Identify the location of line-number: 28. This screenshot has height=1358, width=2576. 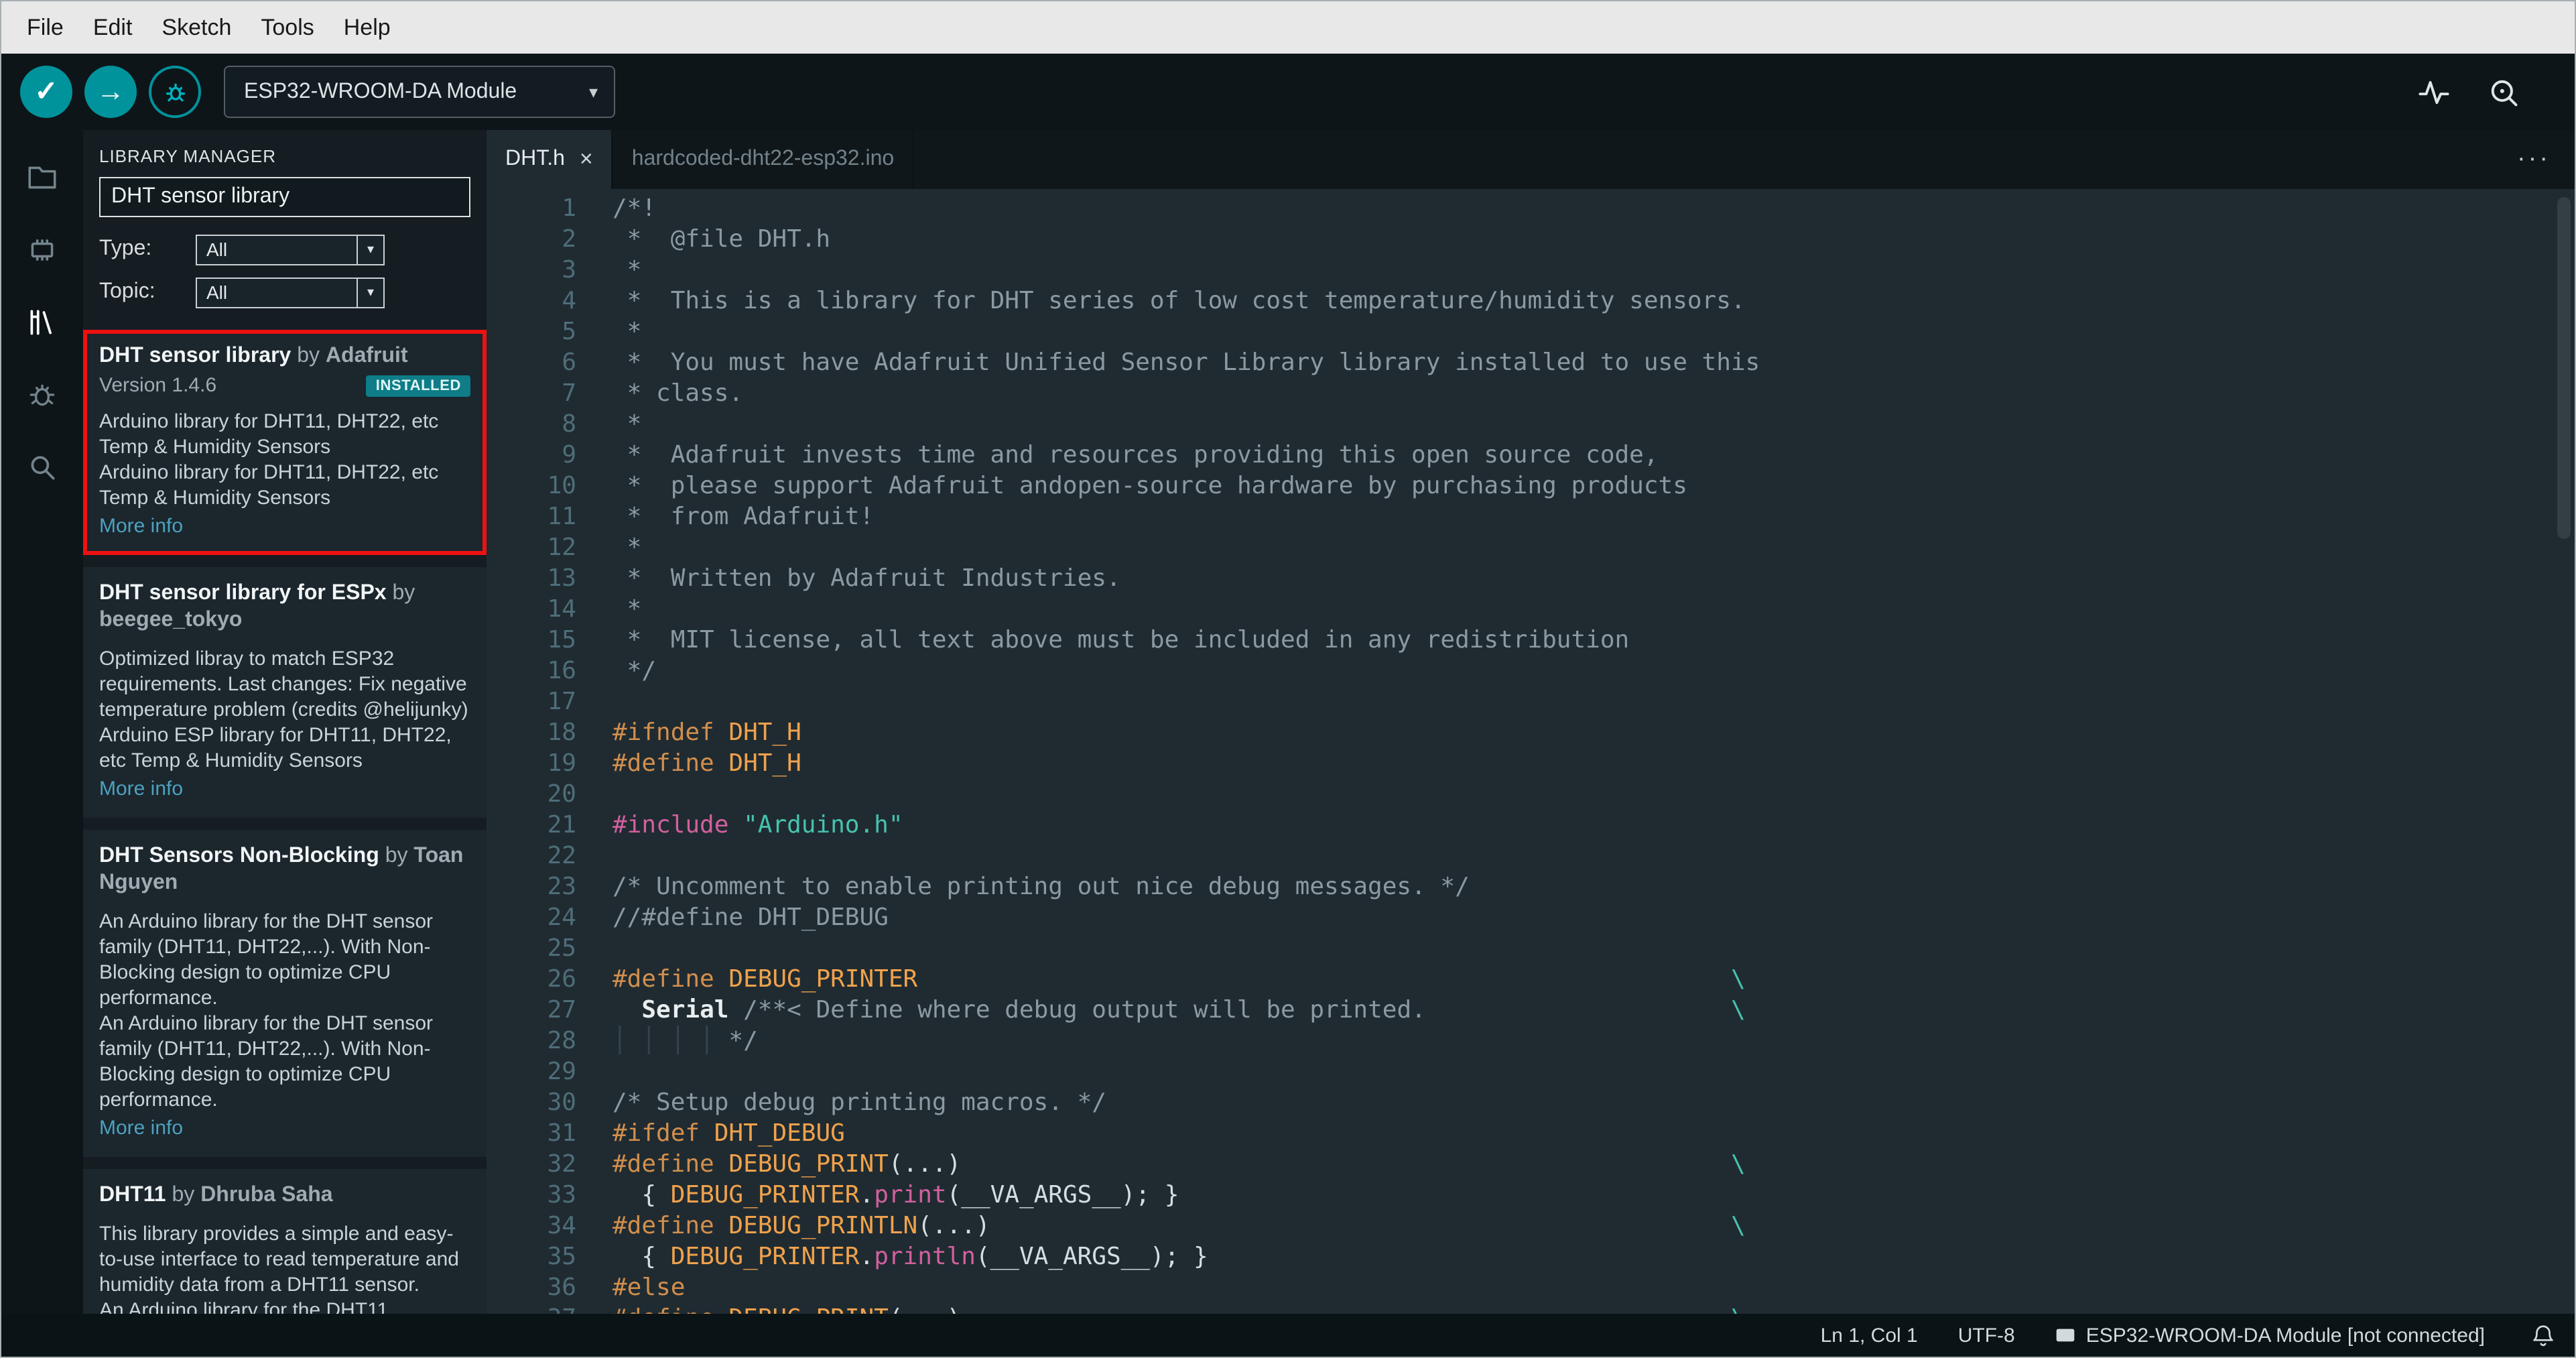
(561, 1041).